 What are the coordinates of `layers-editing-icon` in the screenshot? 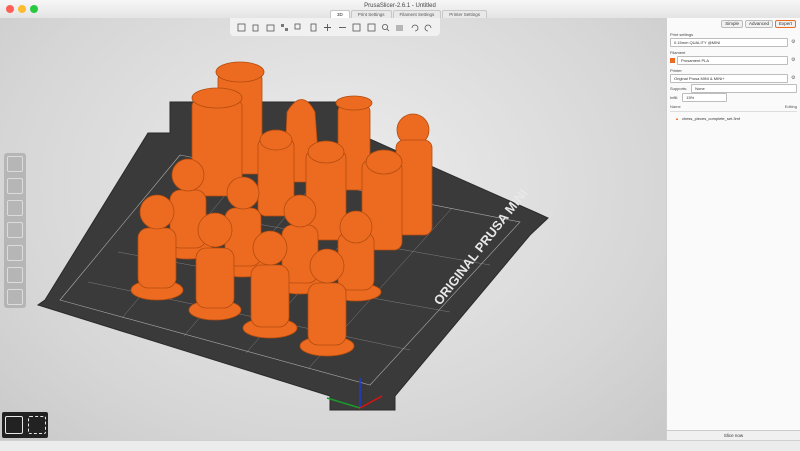 It's located at (400, 27).